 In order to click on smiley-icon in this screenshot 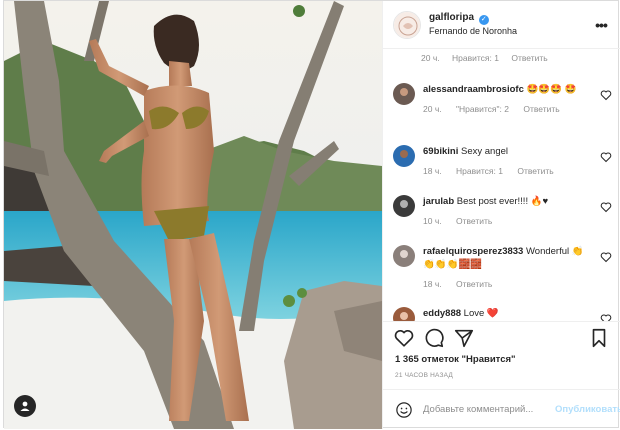, I will do `click(404, 410)`.